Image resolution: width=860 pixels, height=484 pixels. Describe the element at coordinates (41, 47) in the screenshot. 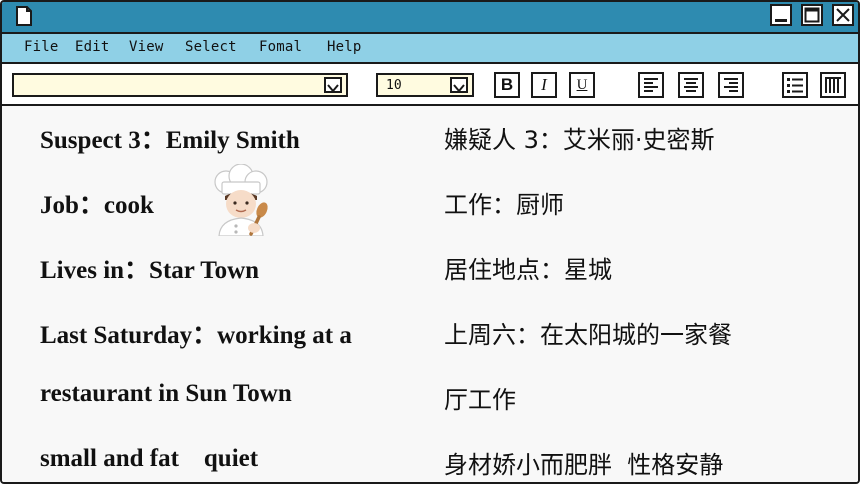

I see `menu-file: File` at that location.